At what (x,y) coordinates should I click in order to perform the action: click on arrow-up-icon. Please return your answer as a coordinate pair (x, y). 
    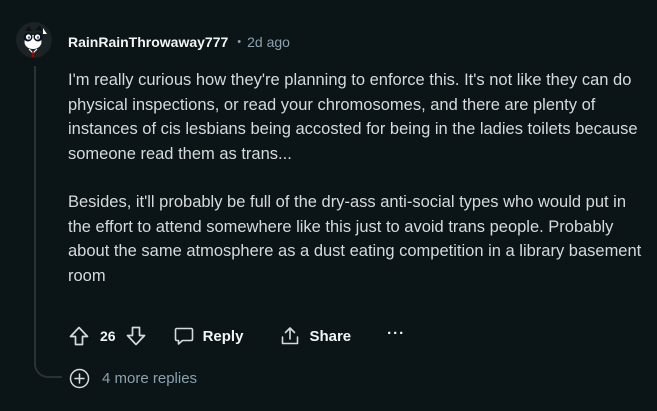
    Looking at the image, I should click on (79, 336).